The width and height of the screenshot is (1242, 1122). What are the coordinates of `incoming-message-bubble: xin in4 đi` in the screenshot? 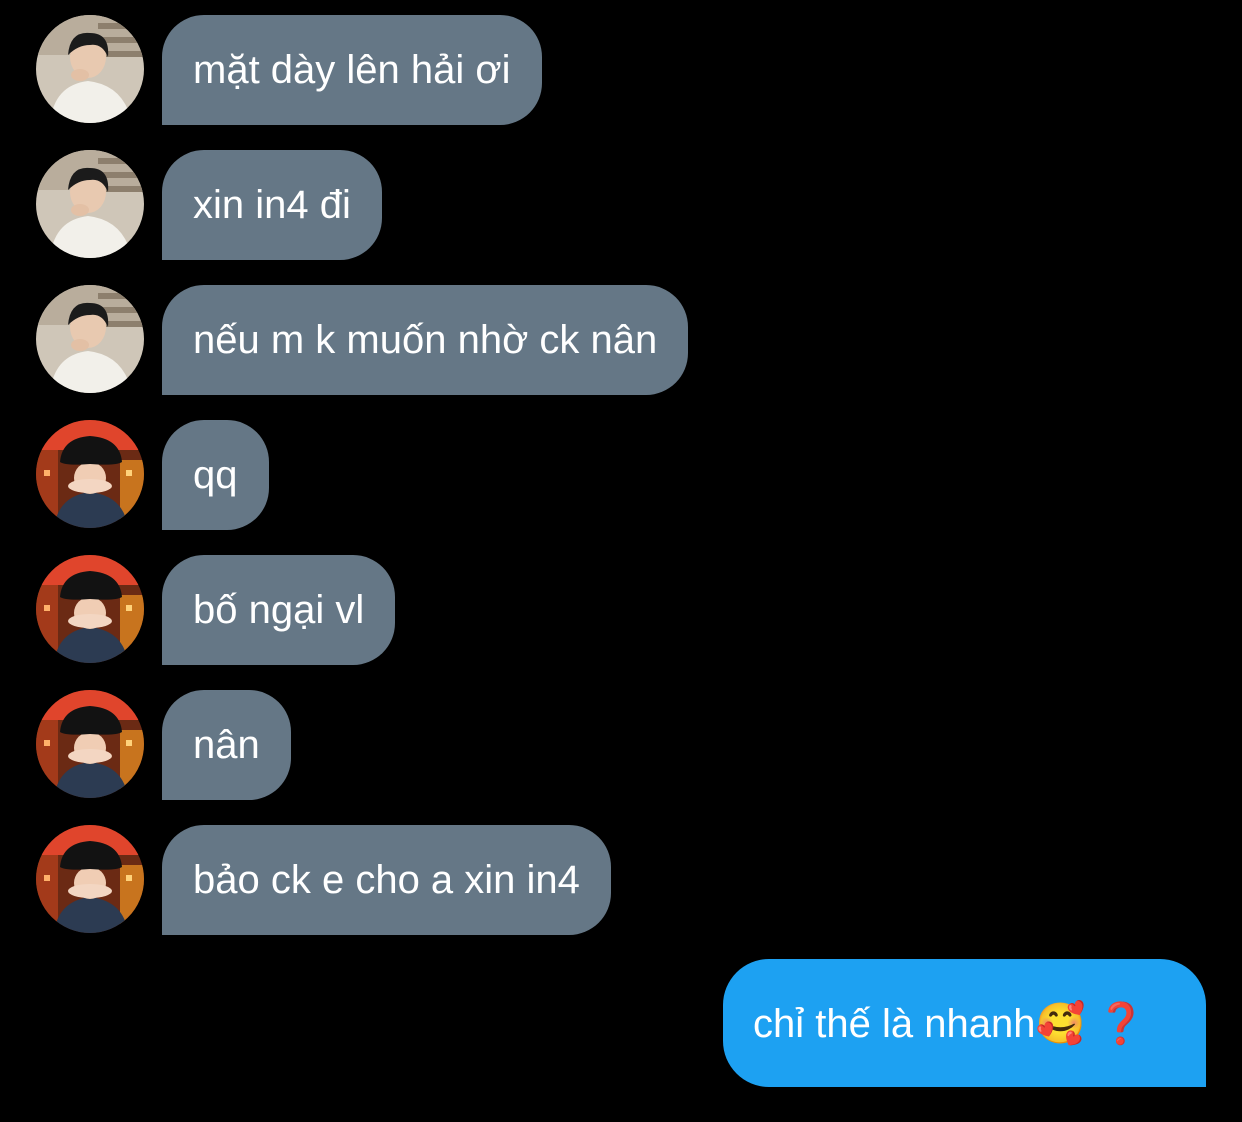 It's located at (272, 205).